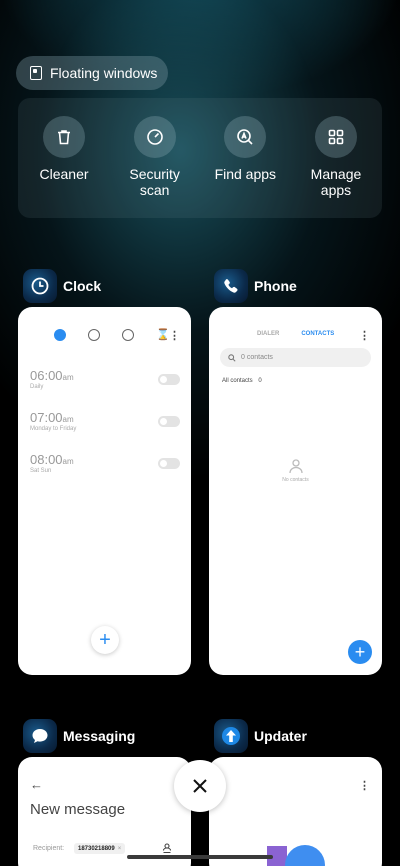  I want to click on world-clock-icon, so click(94, 334).